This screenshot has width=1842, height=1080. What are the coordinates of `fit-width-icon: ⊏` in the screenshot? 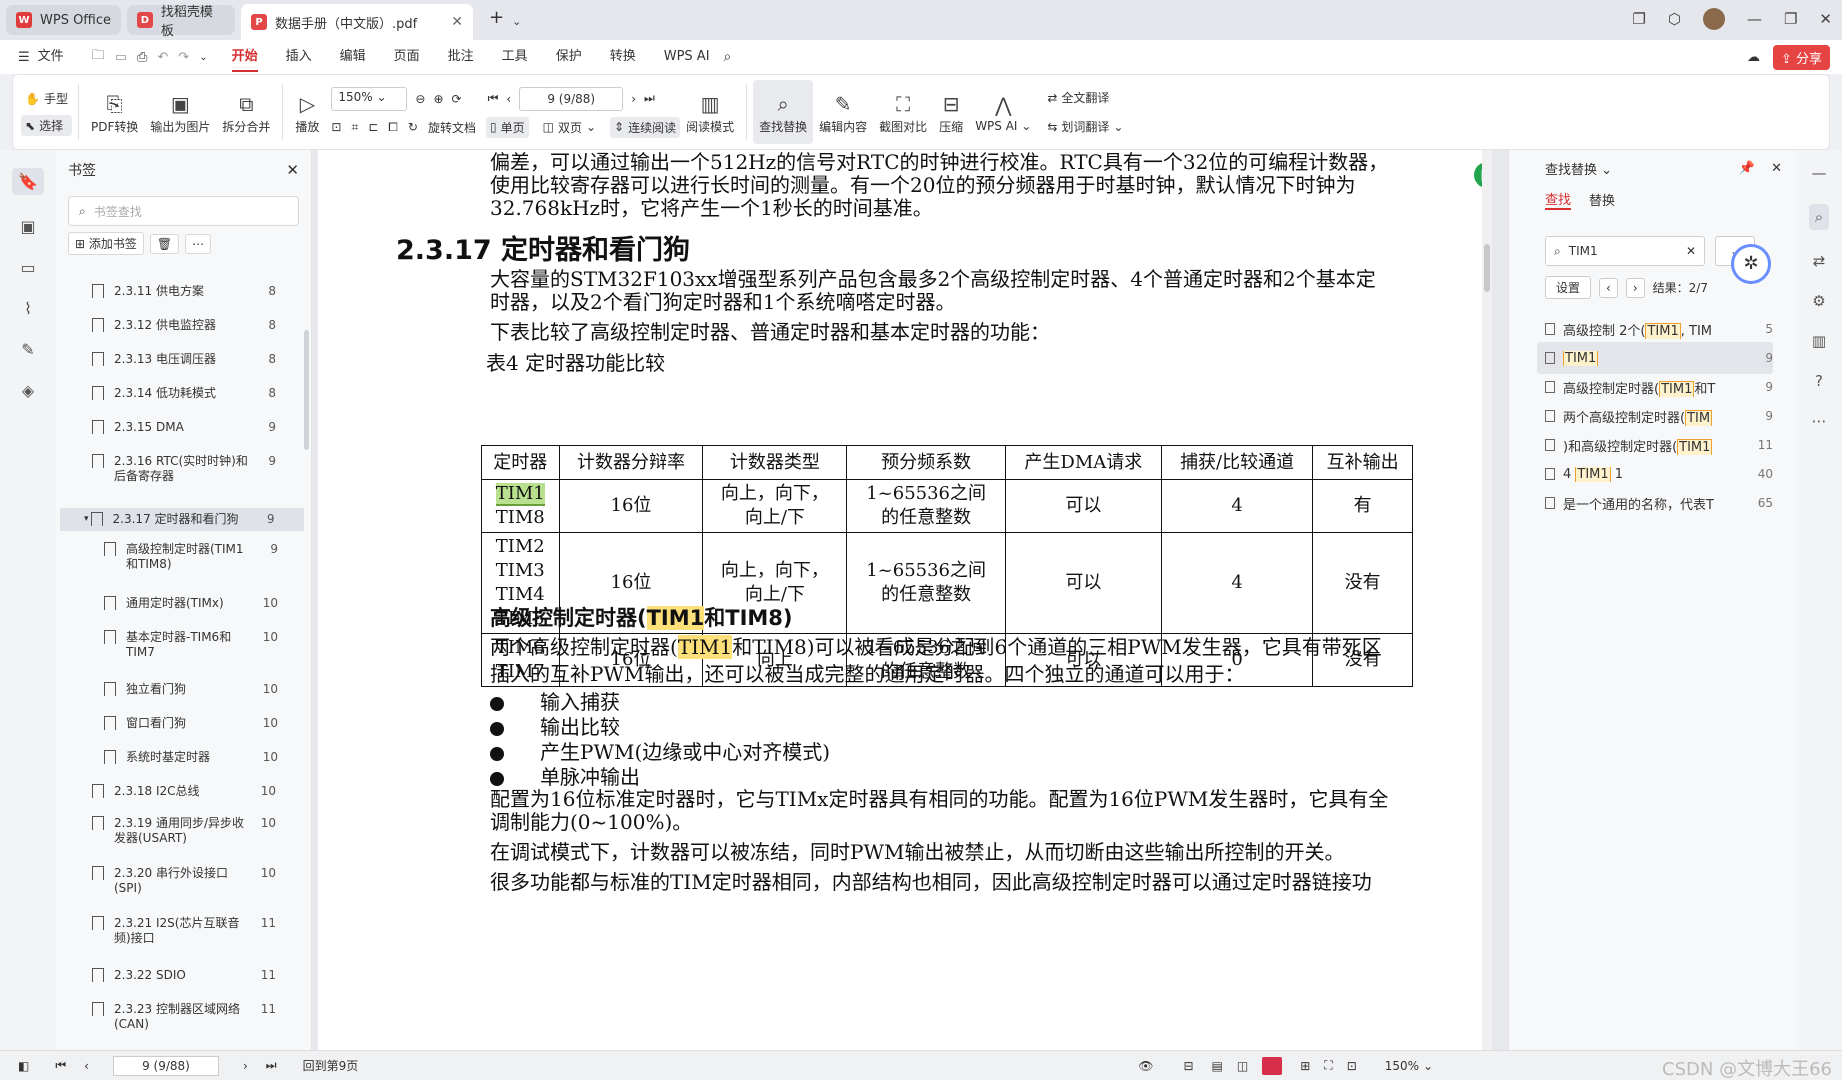 It's located at (373, 127).